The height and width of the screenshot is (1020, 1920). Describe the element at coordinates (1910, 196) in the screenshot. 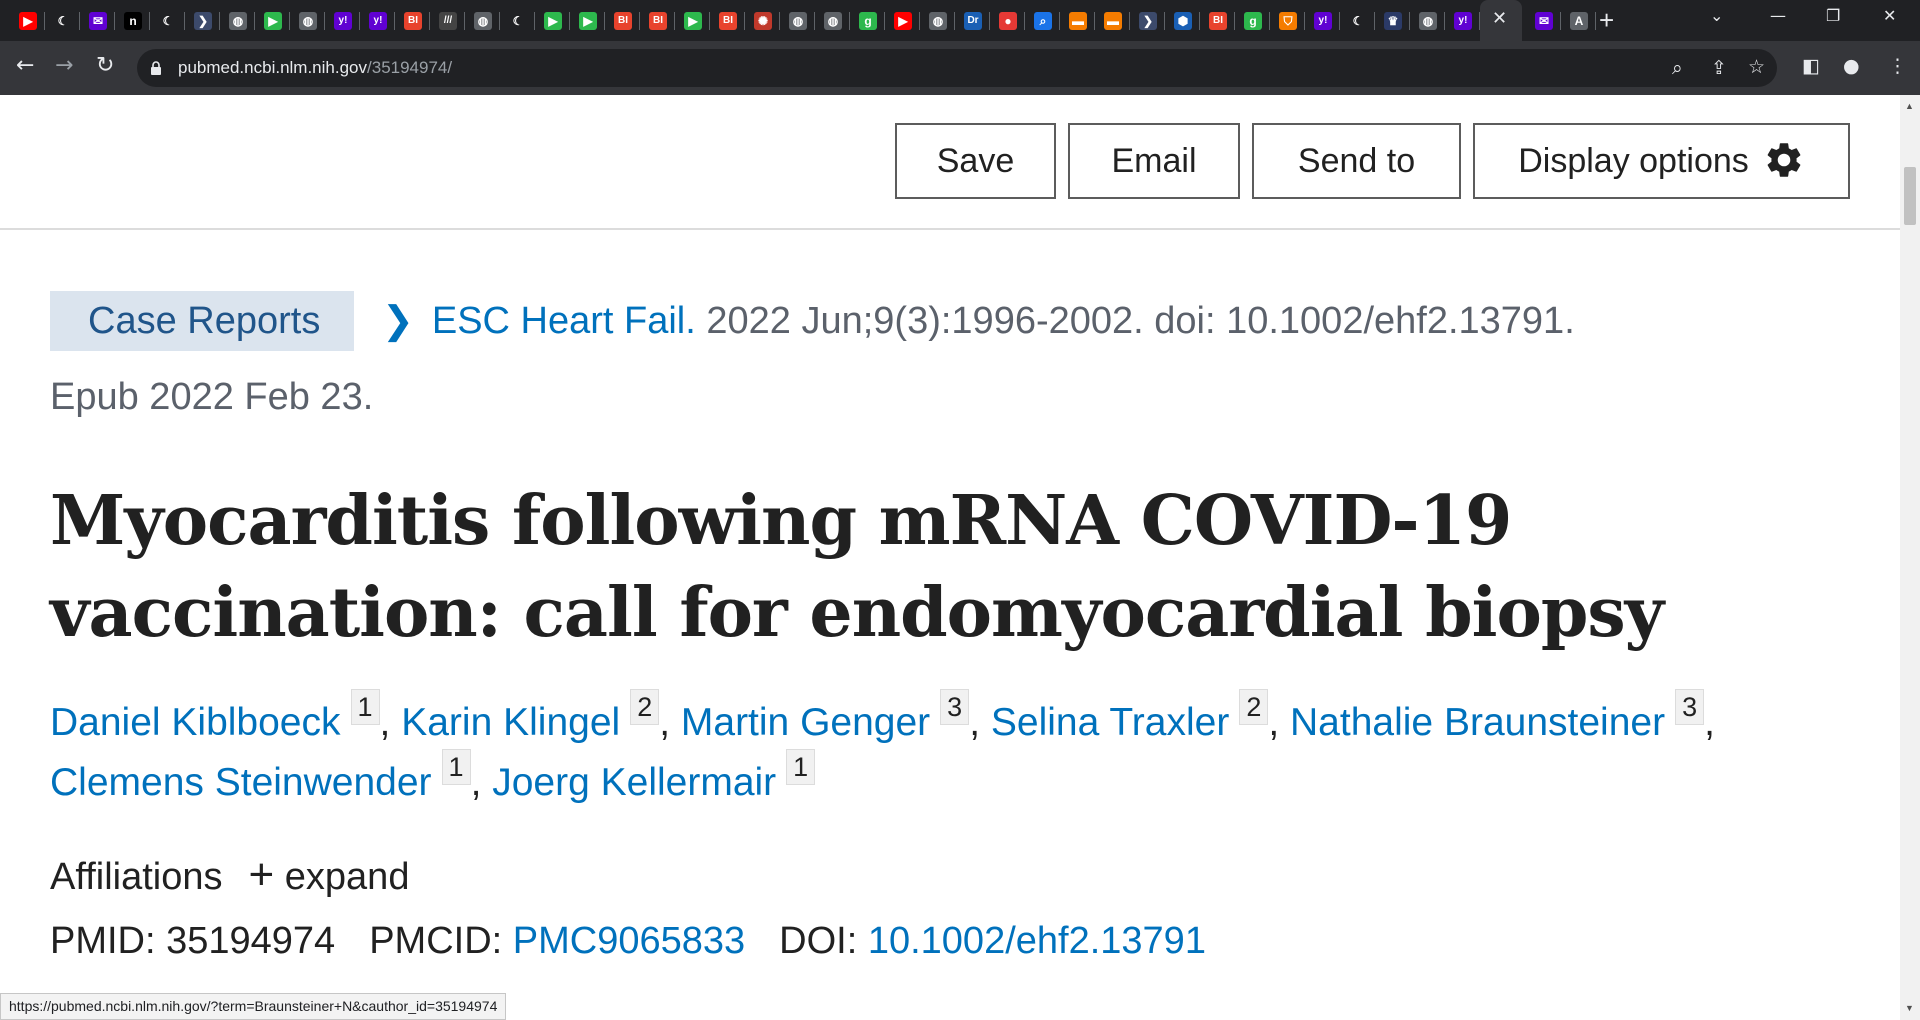

I see `scrollbar-thumb` at that location.